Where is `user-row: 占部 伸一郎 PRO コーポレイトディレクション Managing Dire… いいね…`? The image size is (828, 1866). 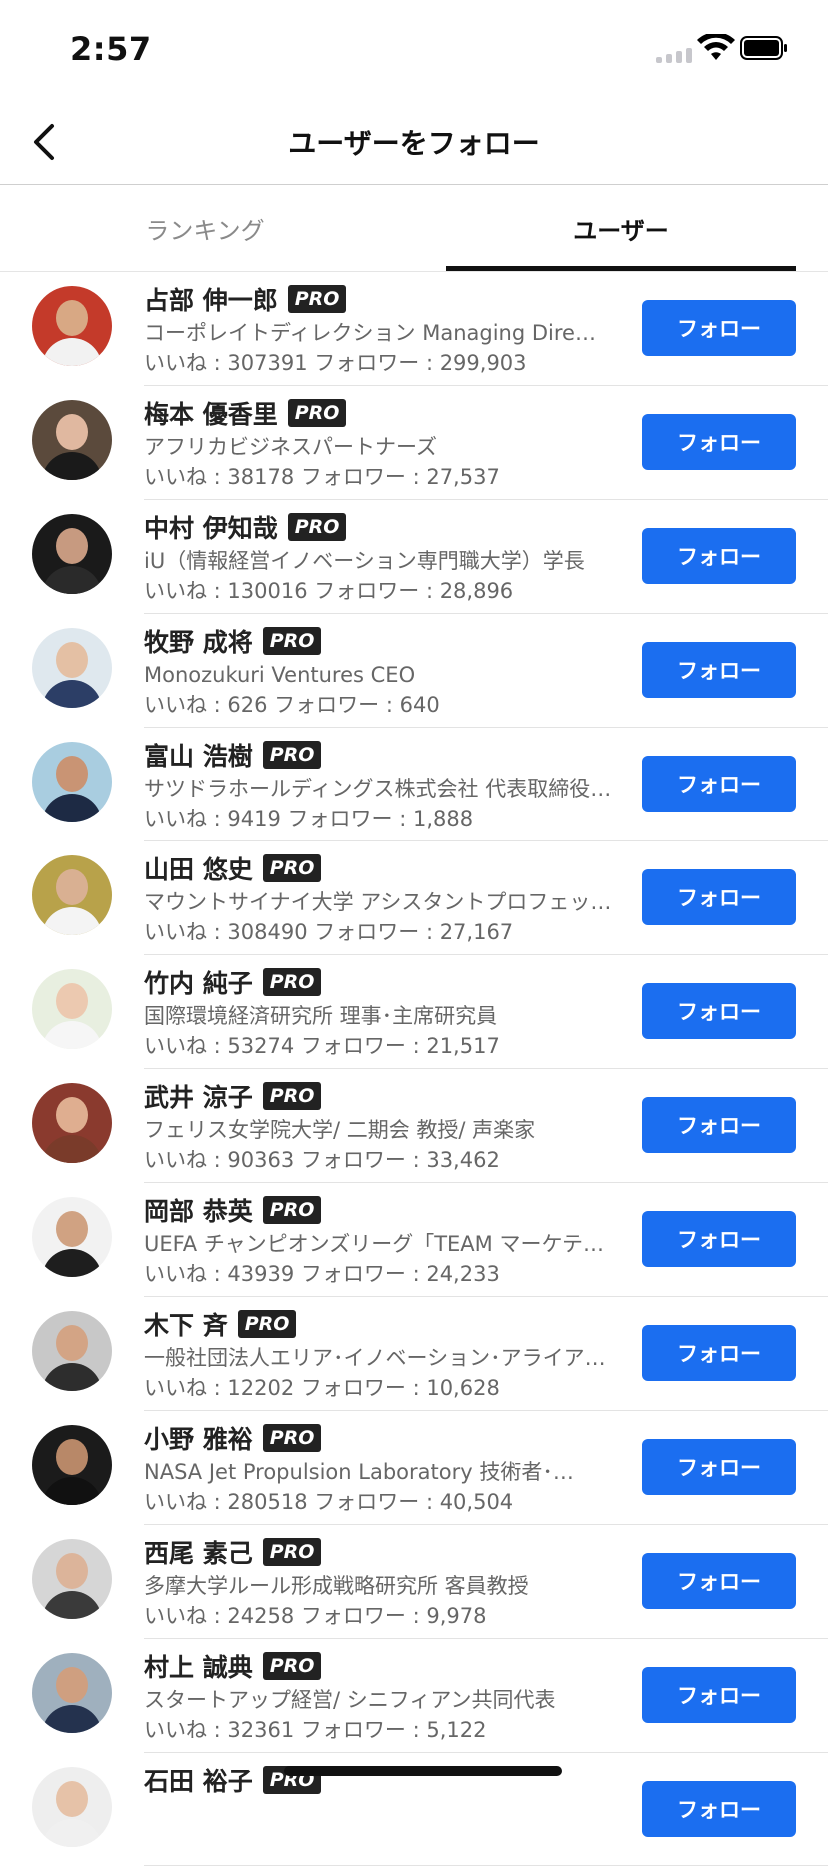 user-row: 占部 伸一郎 PRO コーポレイトディレクション Managing Dire… いいね… is located at coordinates (414, 329).